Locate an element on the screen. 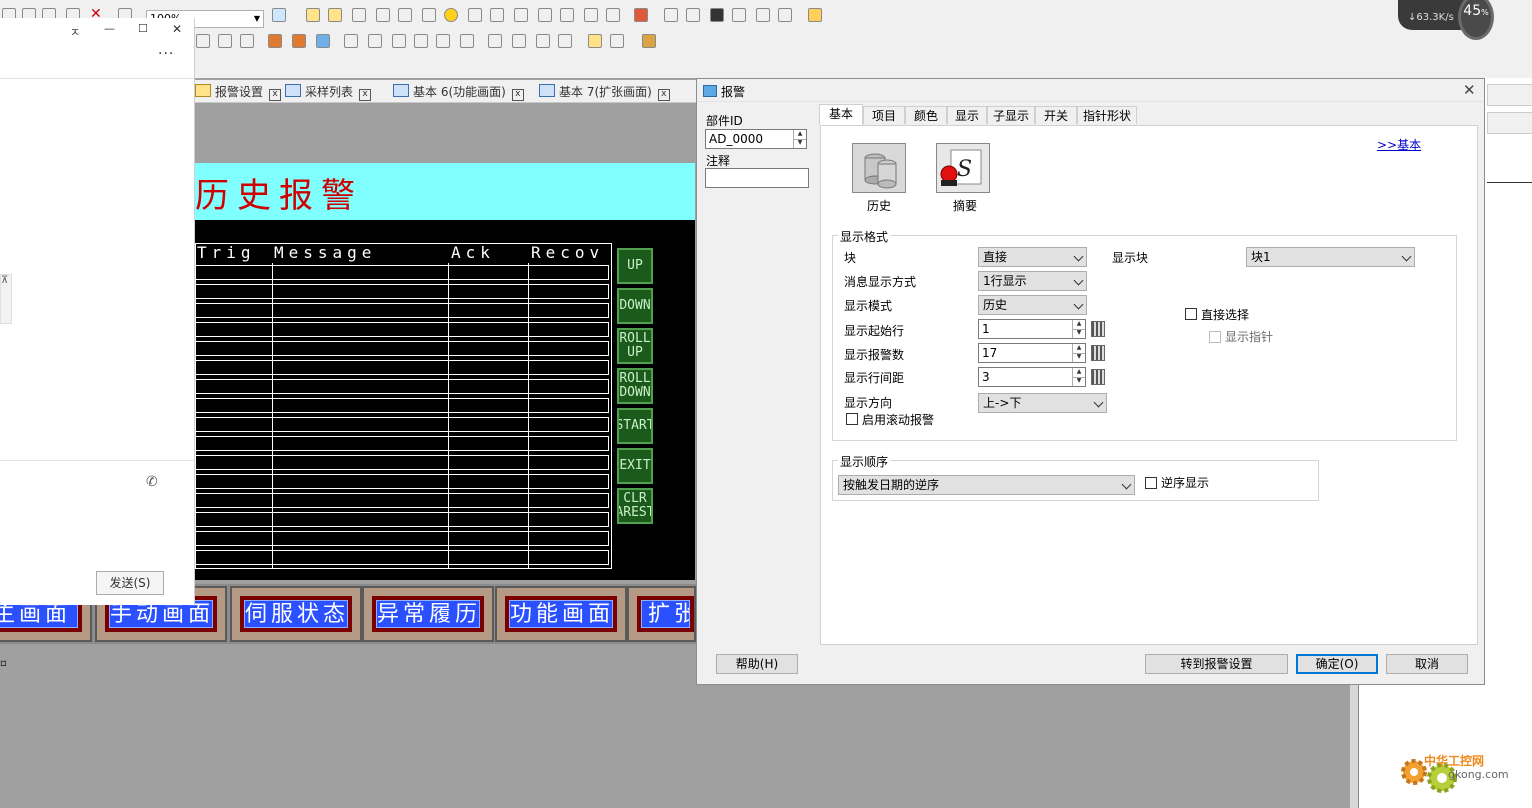 Image resolution: width=1532 pixels, height=808 pixels. more-icon: ··· is located at coordinates (166, 54).